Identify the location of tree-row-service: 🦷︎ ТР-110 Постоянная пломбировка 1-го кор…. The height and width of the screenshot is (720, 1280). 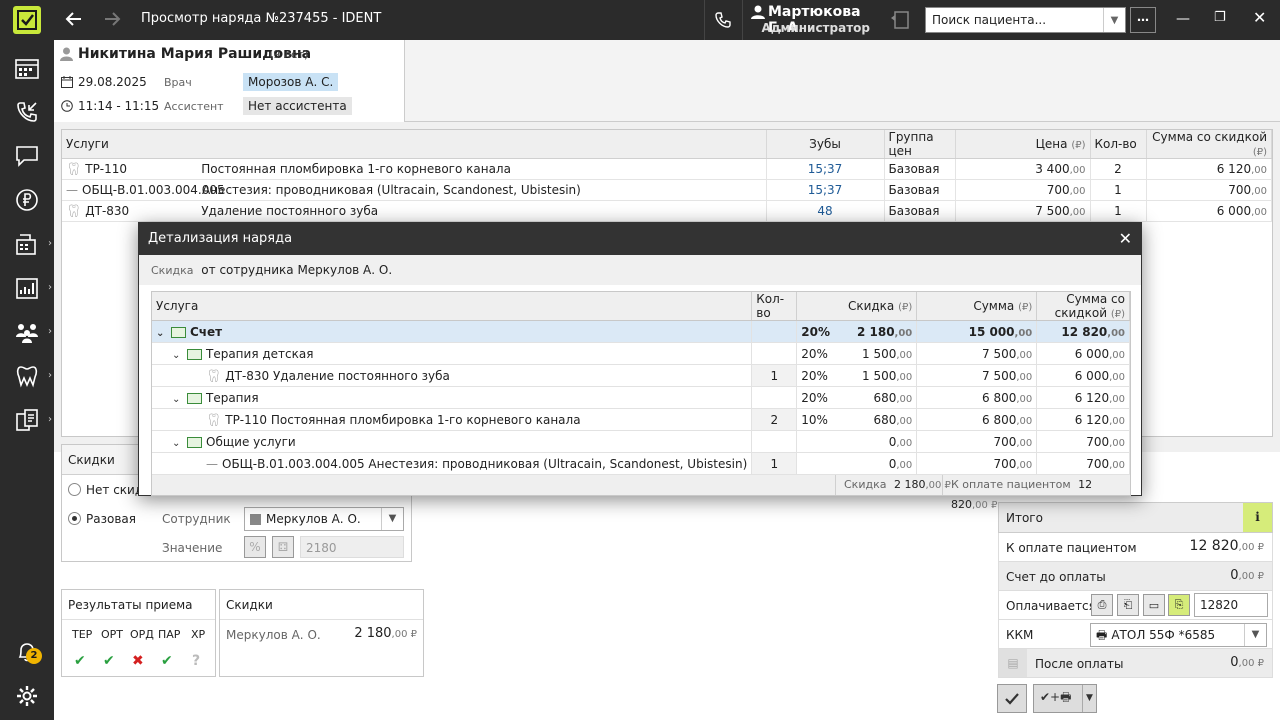
(641, 419).